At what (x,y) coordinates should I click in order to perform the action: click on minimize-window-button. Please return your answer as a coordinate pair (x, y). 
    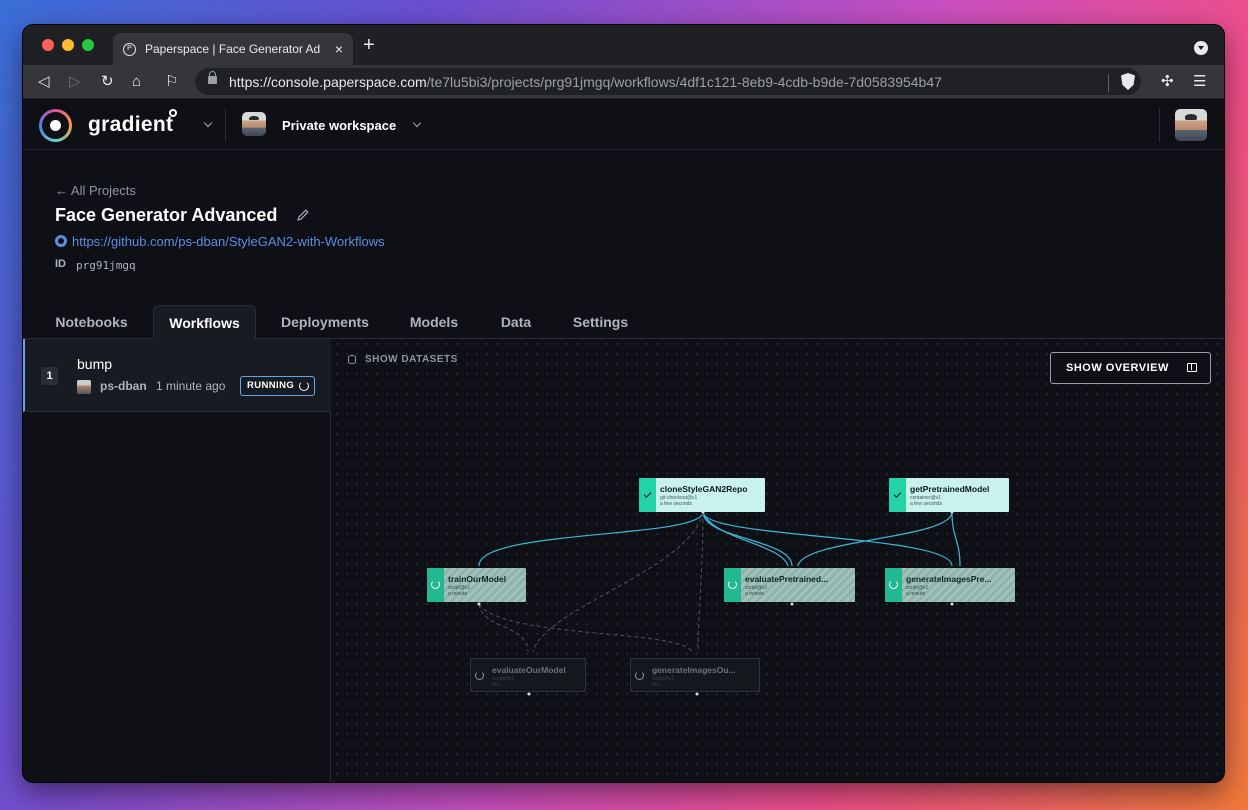
    Looking at the image, I should click on (68, 45).